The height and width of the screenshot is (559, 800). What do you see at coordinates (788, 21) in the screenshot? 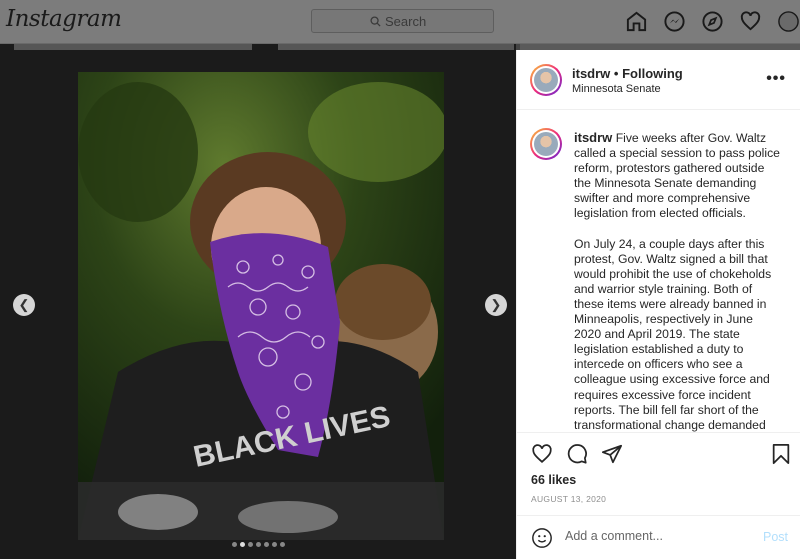
I see `profile-icon` at bounding box center [788, 21].